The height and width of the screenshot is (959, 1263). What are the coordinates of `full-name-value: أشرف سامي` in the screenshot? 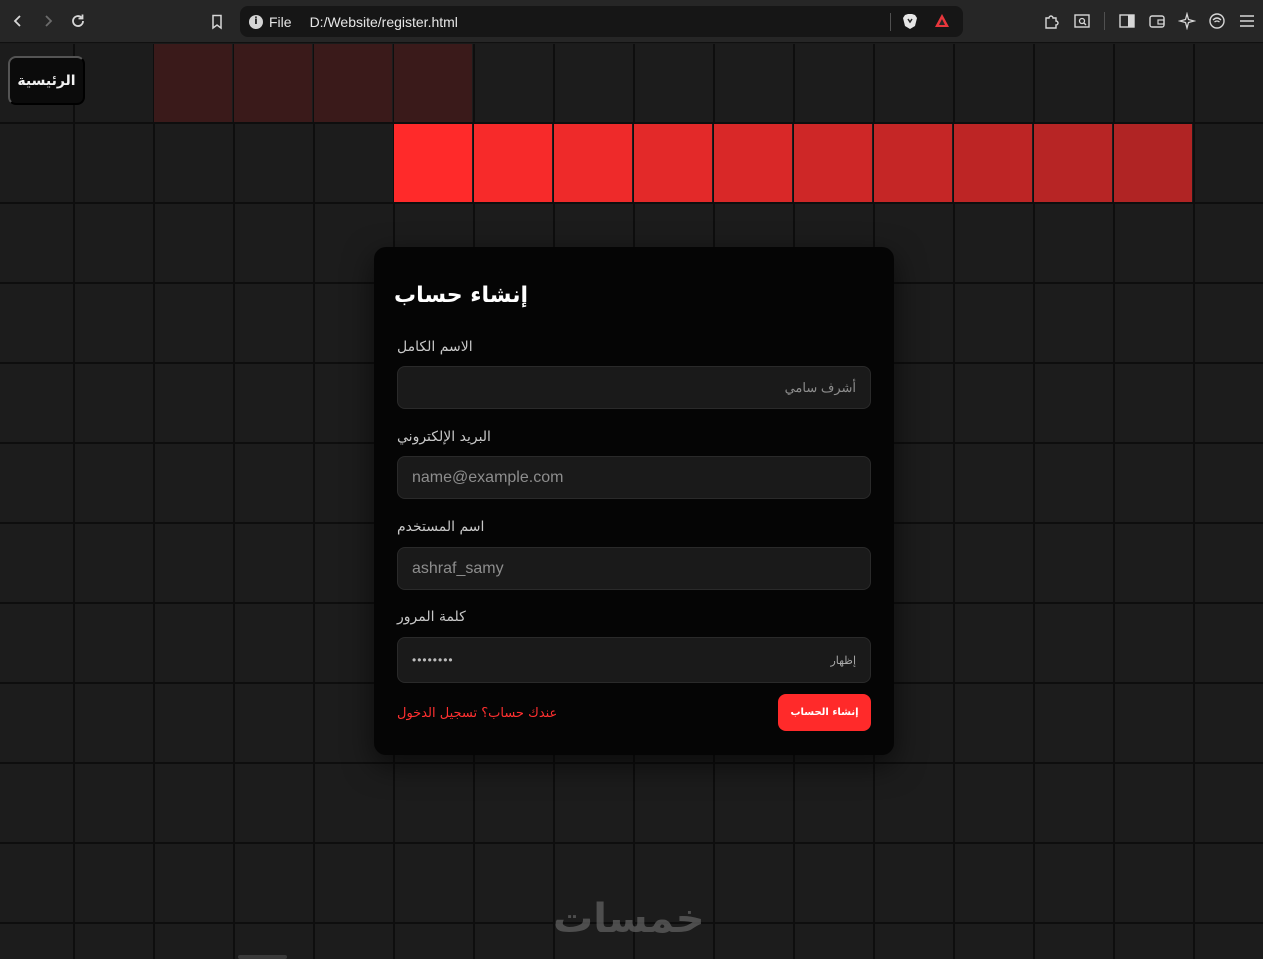 It's located at (820, 387).